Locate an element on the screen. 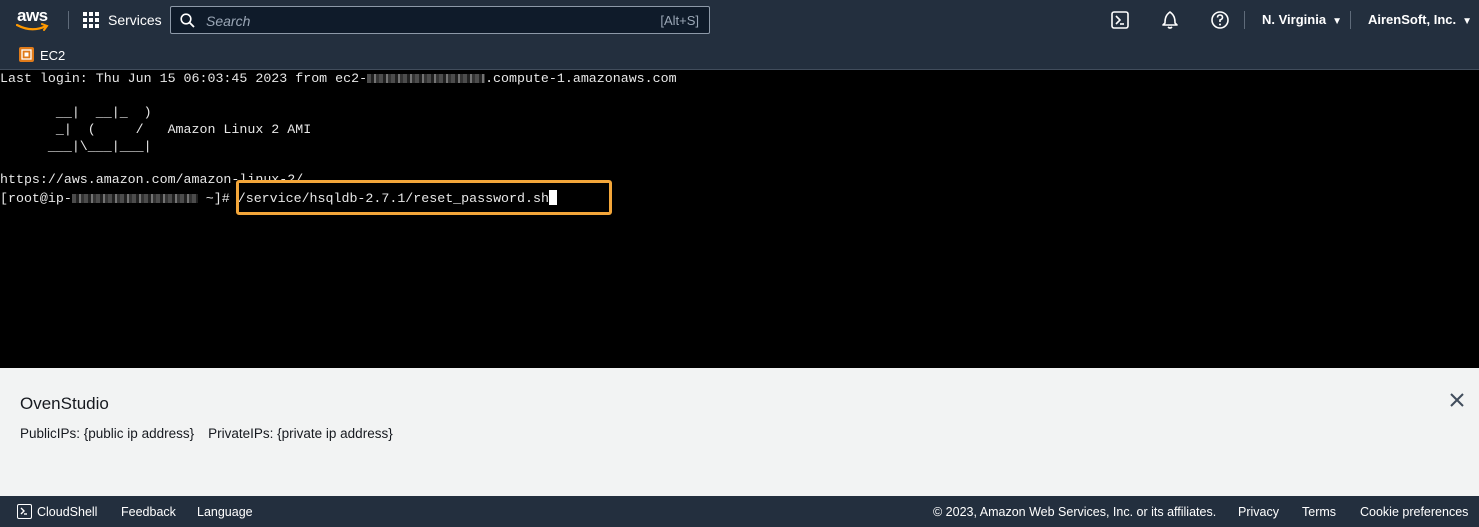  ascii-art-line2: _| ( / Amazon Linux 2 AMI is located at coordinates (156, 129).